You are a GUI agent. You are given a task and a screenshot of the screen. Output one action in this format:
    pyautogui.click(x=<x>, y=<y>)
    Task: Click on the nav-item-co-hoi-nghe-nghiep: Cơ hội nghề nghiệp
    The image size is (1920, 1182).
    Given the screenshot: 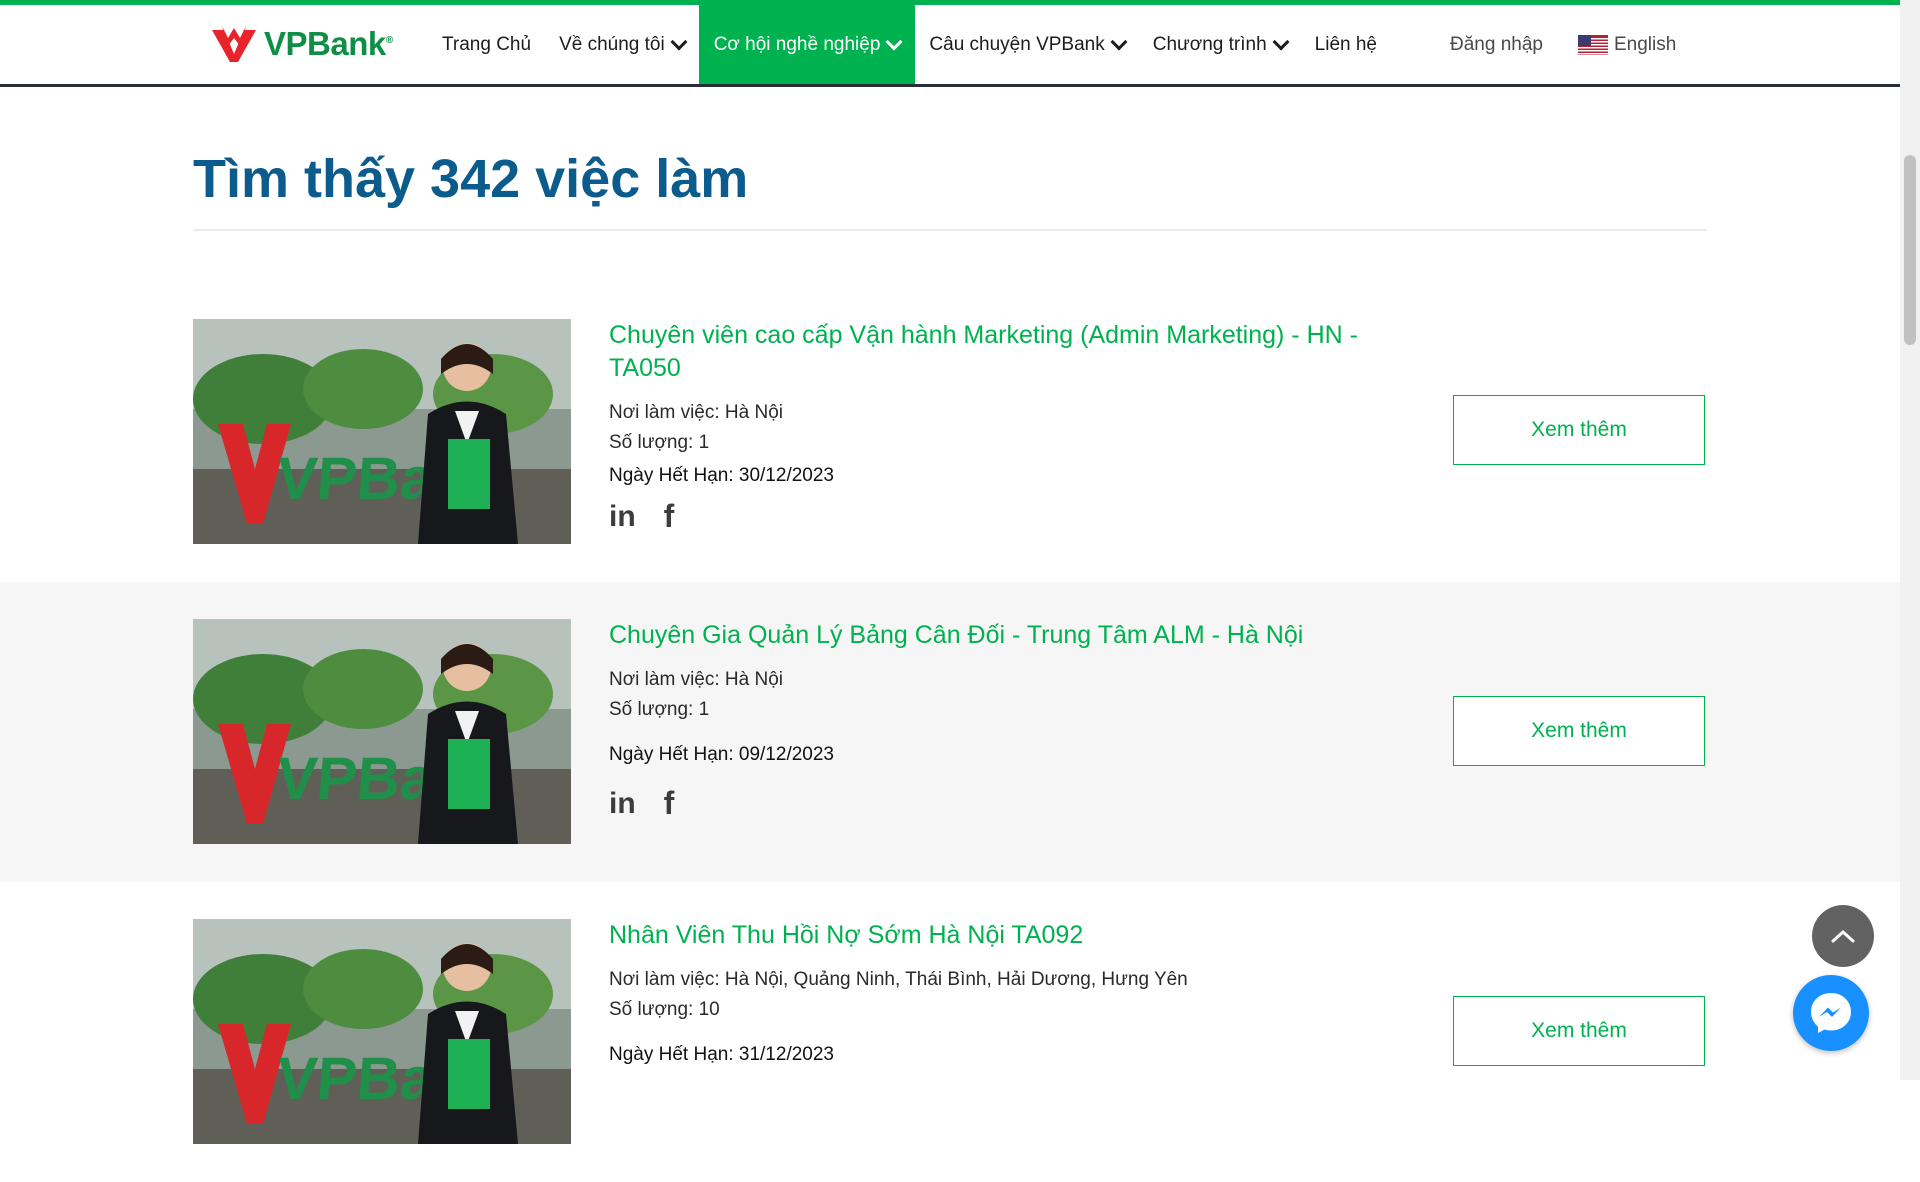 What is the action you would take?
    pyautogui.click(x=807, y=44)
    